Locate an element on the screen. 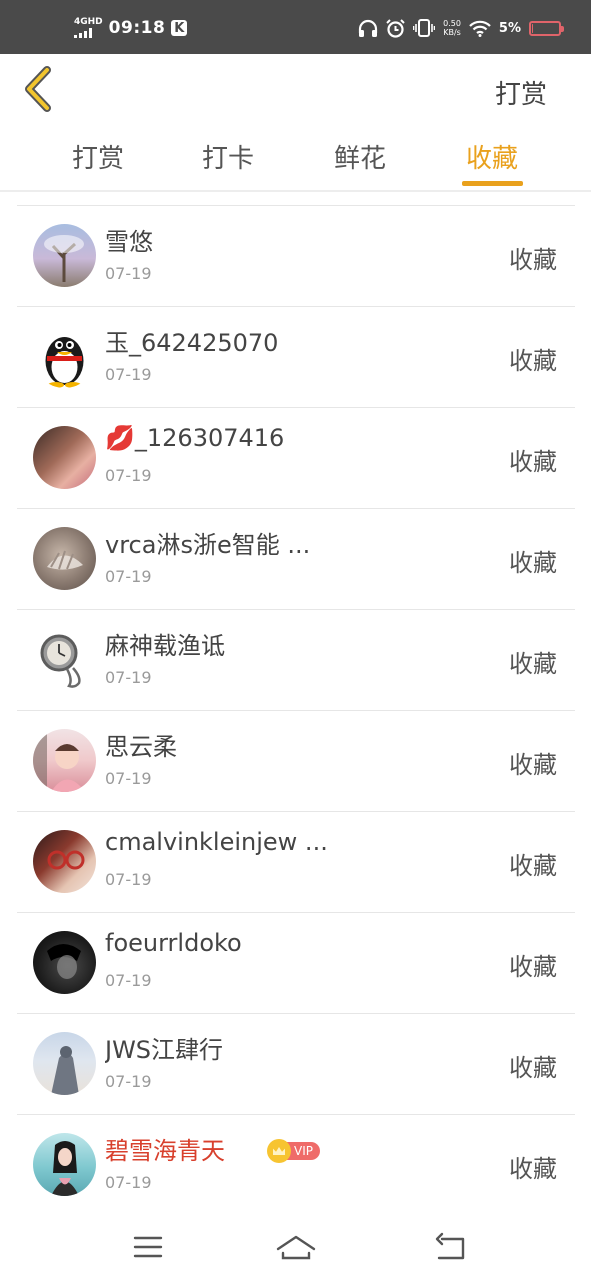 This screenshot has width=591, height=1280. network-indicator: 4GHD is located at coordinates (88, 28).